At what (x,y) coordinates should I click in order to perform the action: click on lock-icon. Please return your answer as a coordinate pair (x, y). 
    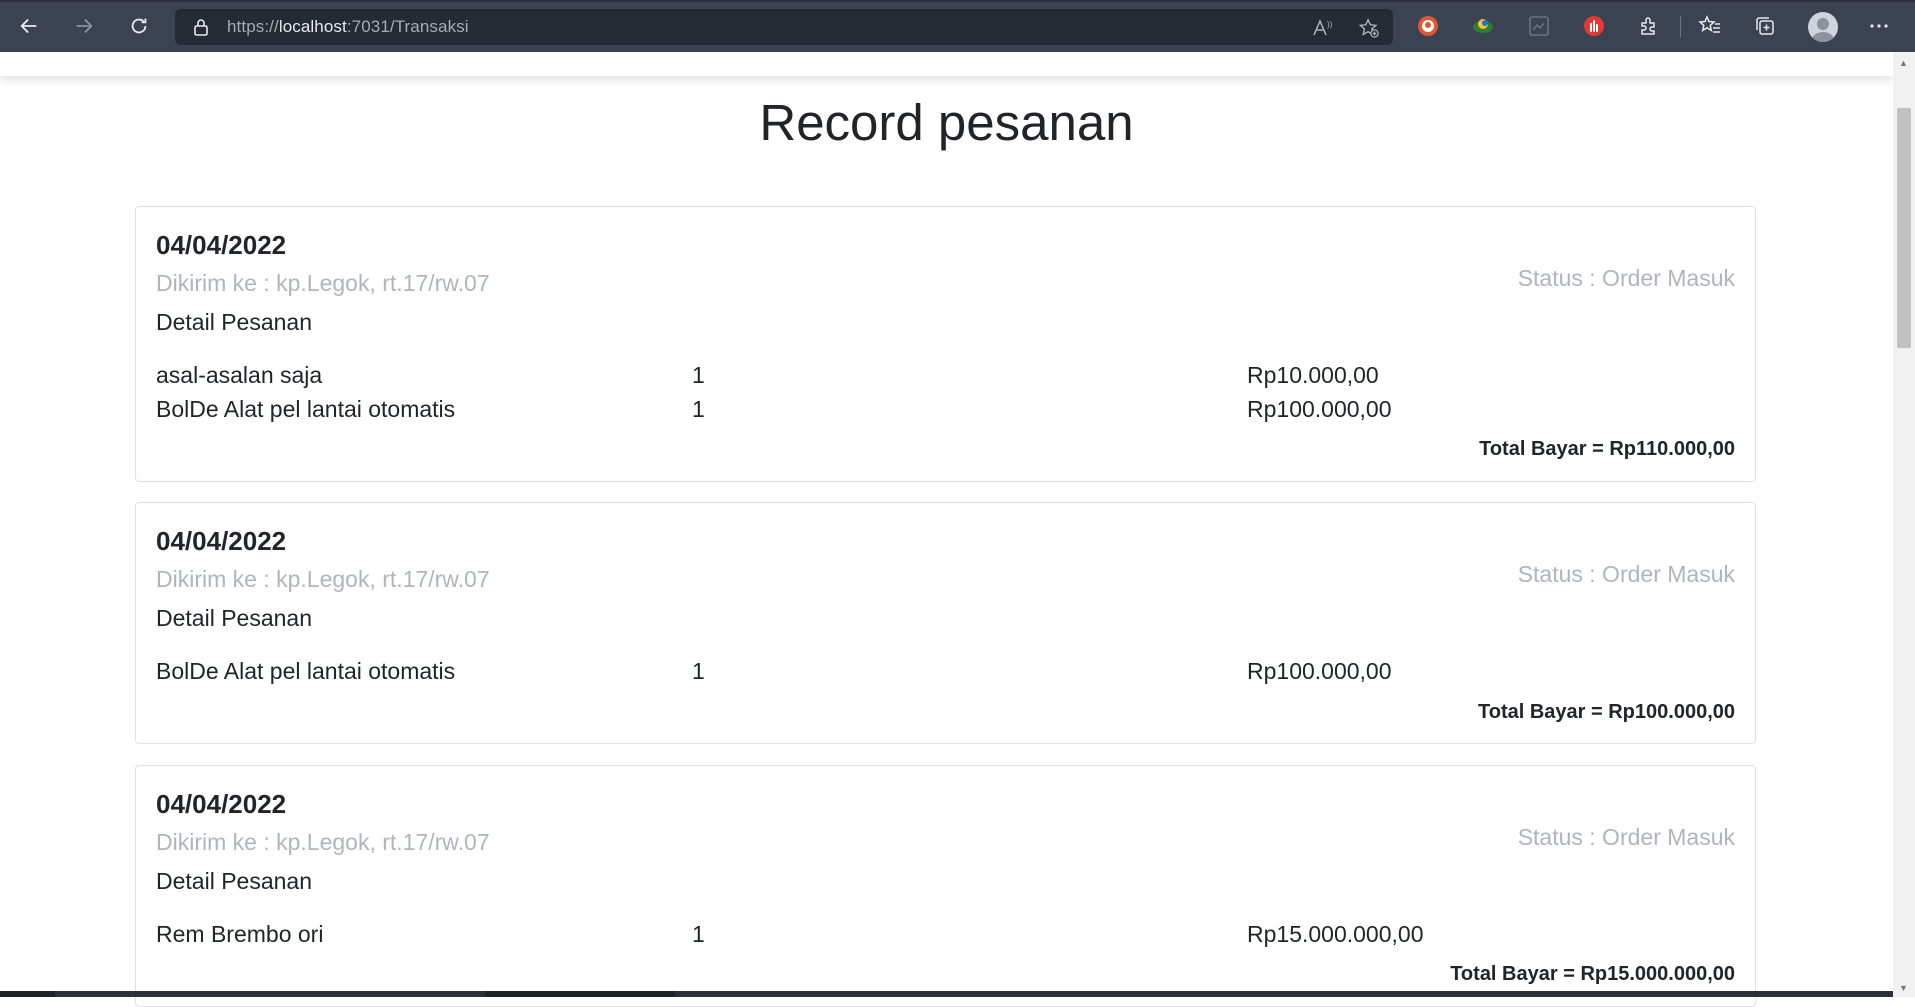
    Looking at the image, I should click on (202, 27).